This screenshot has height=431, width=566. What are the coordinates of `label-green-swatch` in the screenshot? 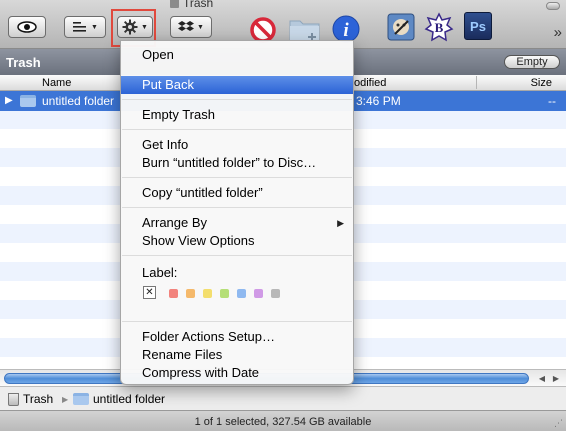 It's located at (224, 293).